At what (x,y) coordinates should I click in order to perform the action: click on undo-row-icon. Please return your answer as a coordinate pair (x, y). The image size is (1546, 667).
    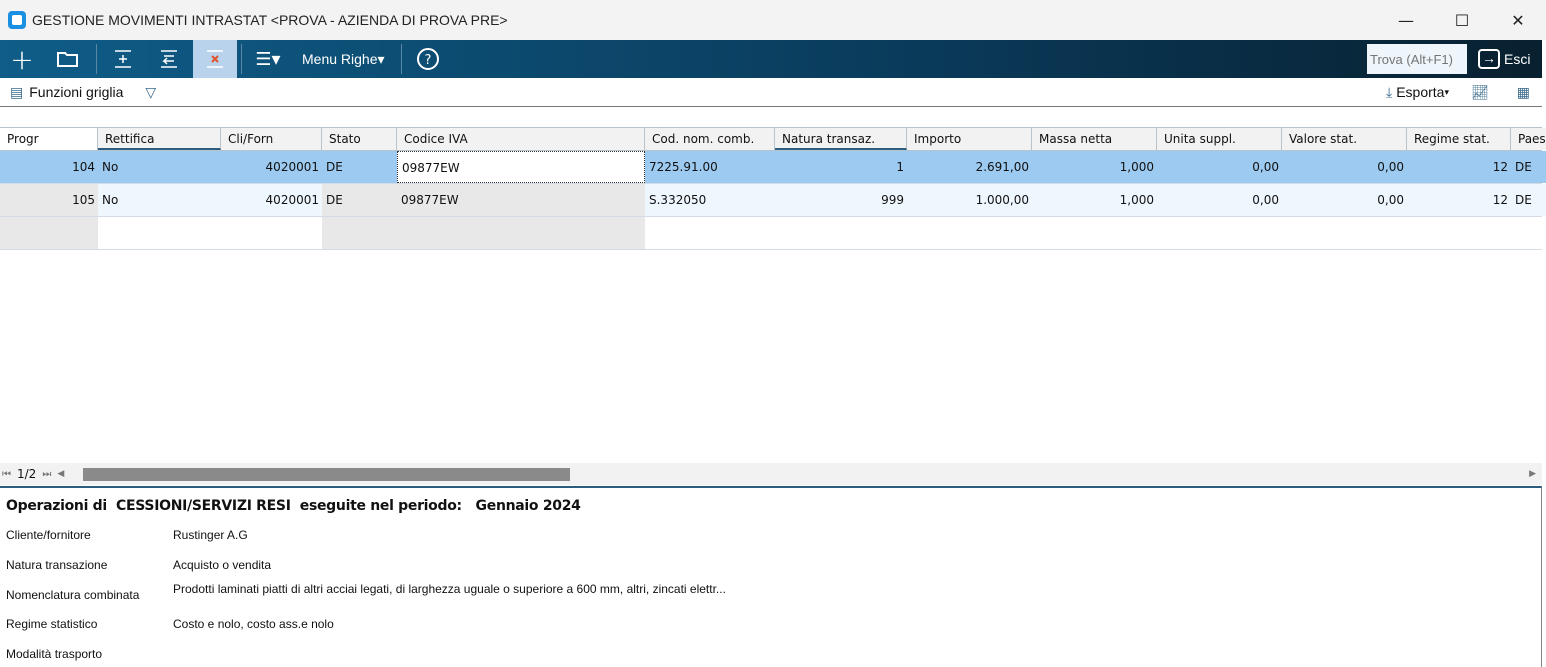
    Looking at the image, I should click on (169, 59).